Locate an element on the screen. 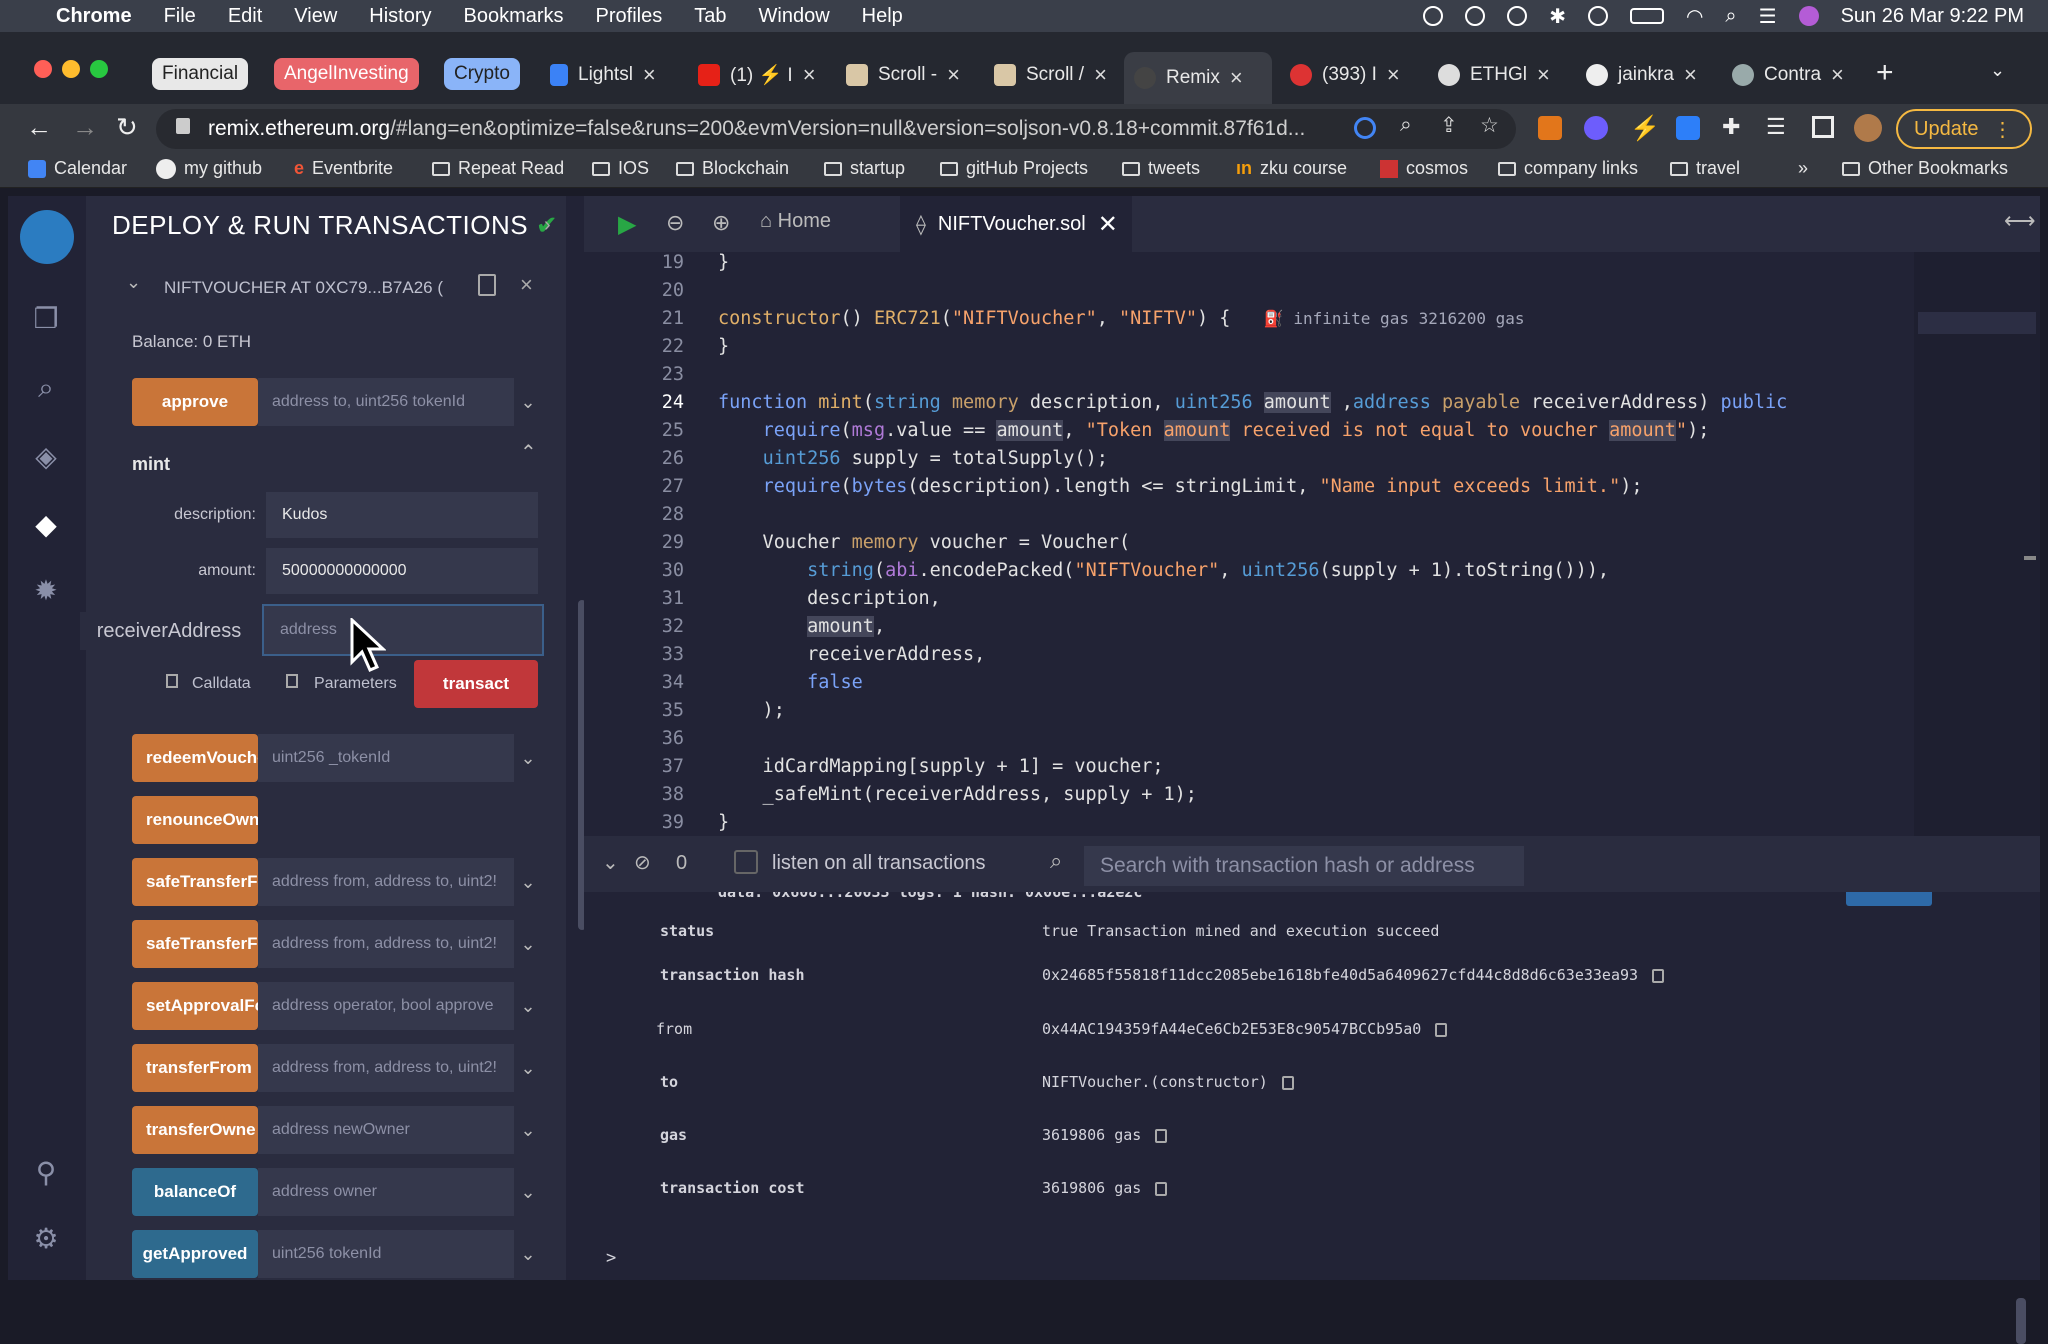 This screenshot has width=2048, height=1344. tab-remix: Remix × is located at coordinates (1198, 78).